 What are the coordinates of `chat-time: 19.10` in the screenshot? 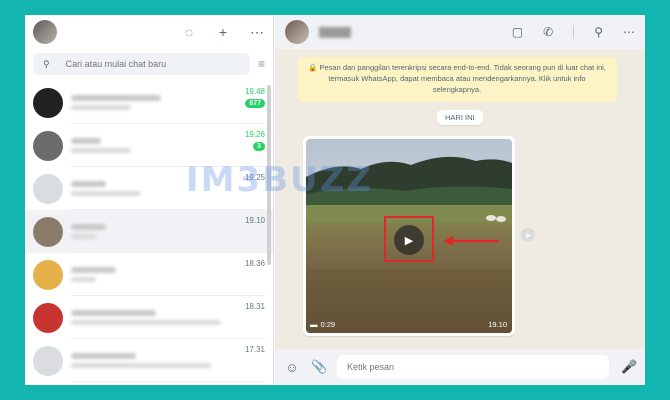 It's located at (254, 220).